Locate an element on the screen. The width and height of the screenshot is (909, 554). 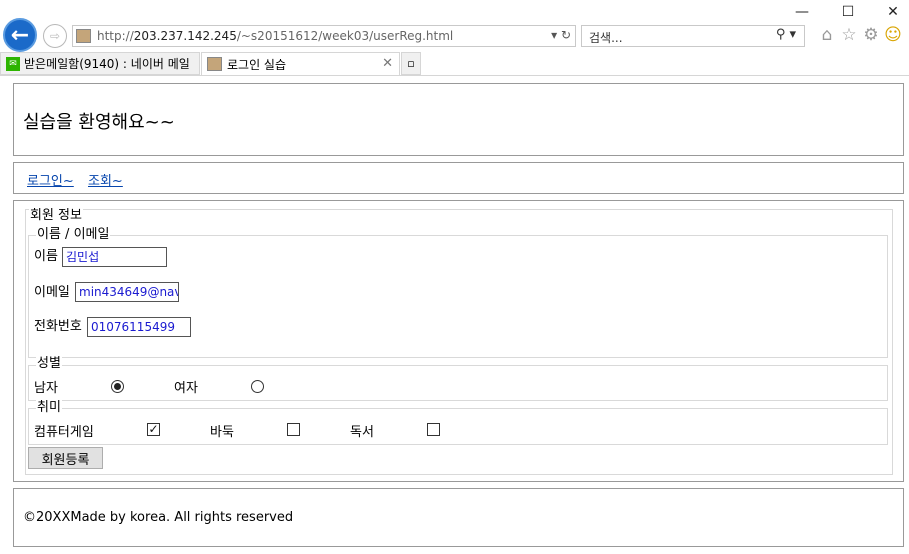
maximize-button: ☐ is located at coordinates (848, 12).